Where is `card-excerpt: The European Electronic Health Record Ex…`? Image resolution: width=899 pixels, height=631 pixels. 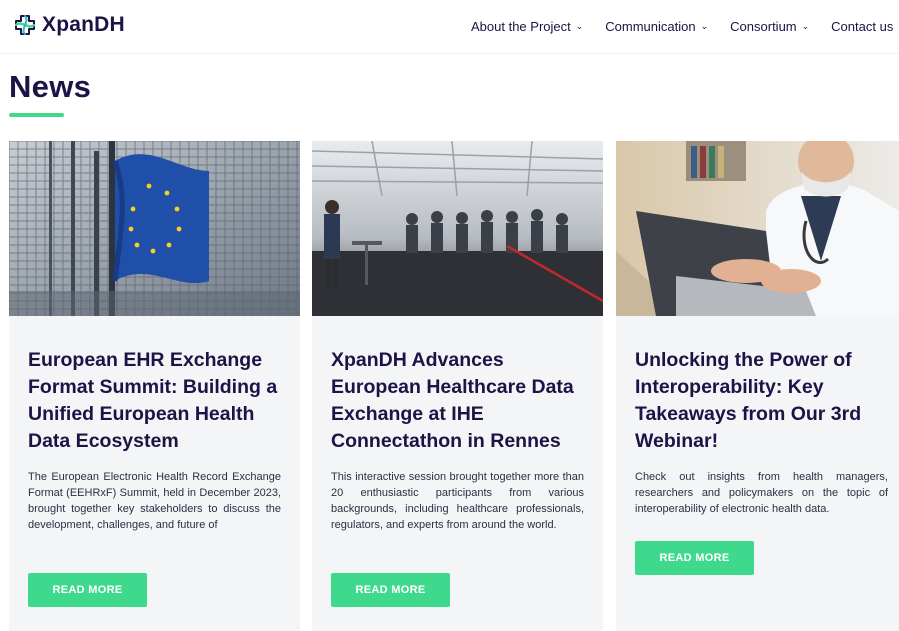 card-excerpt: The European Electronic Health Record Ex… is located at coordinates (154, 501).